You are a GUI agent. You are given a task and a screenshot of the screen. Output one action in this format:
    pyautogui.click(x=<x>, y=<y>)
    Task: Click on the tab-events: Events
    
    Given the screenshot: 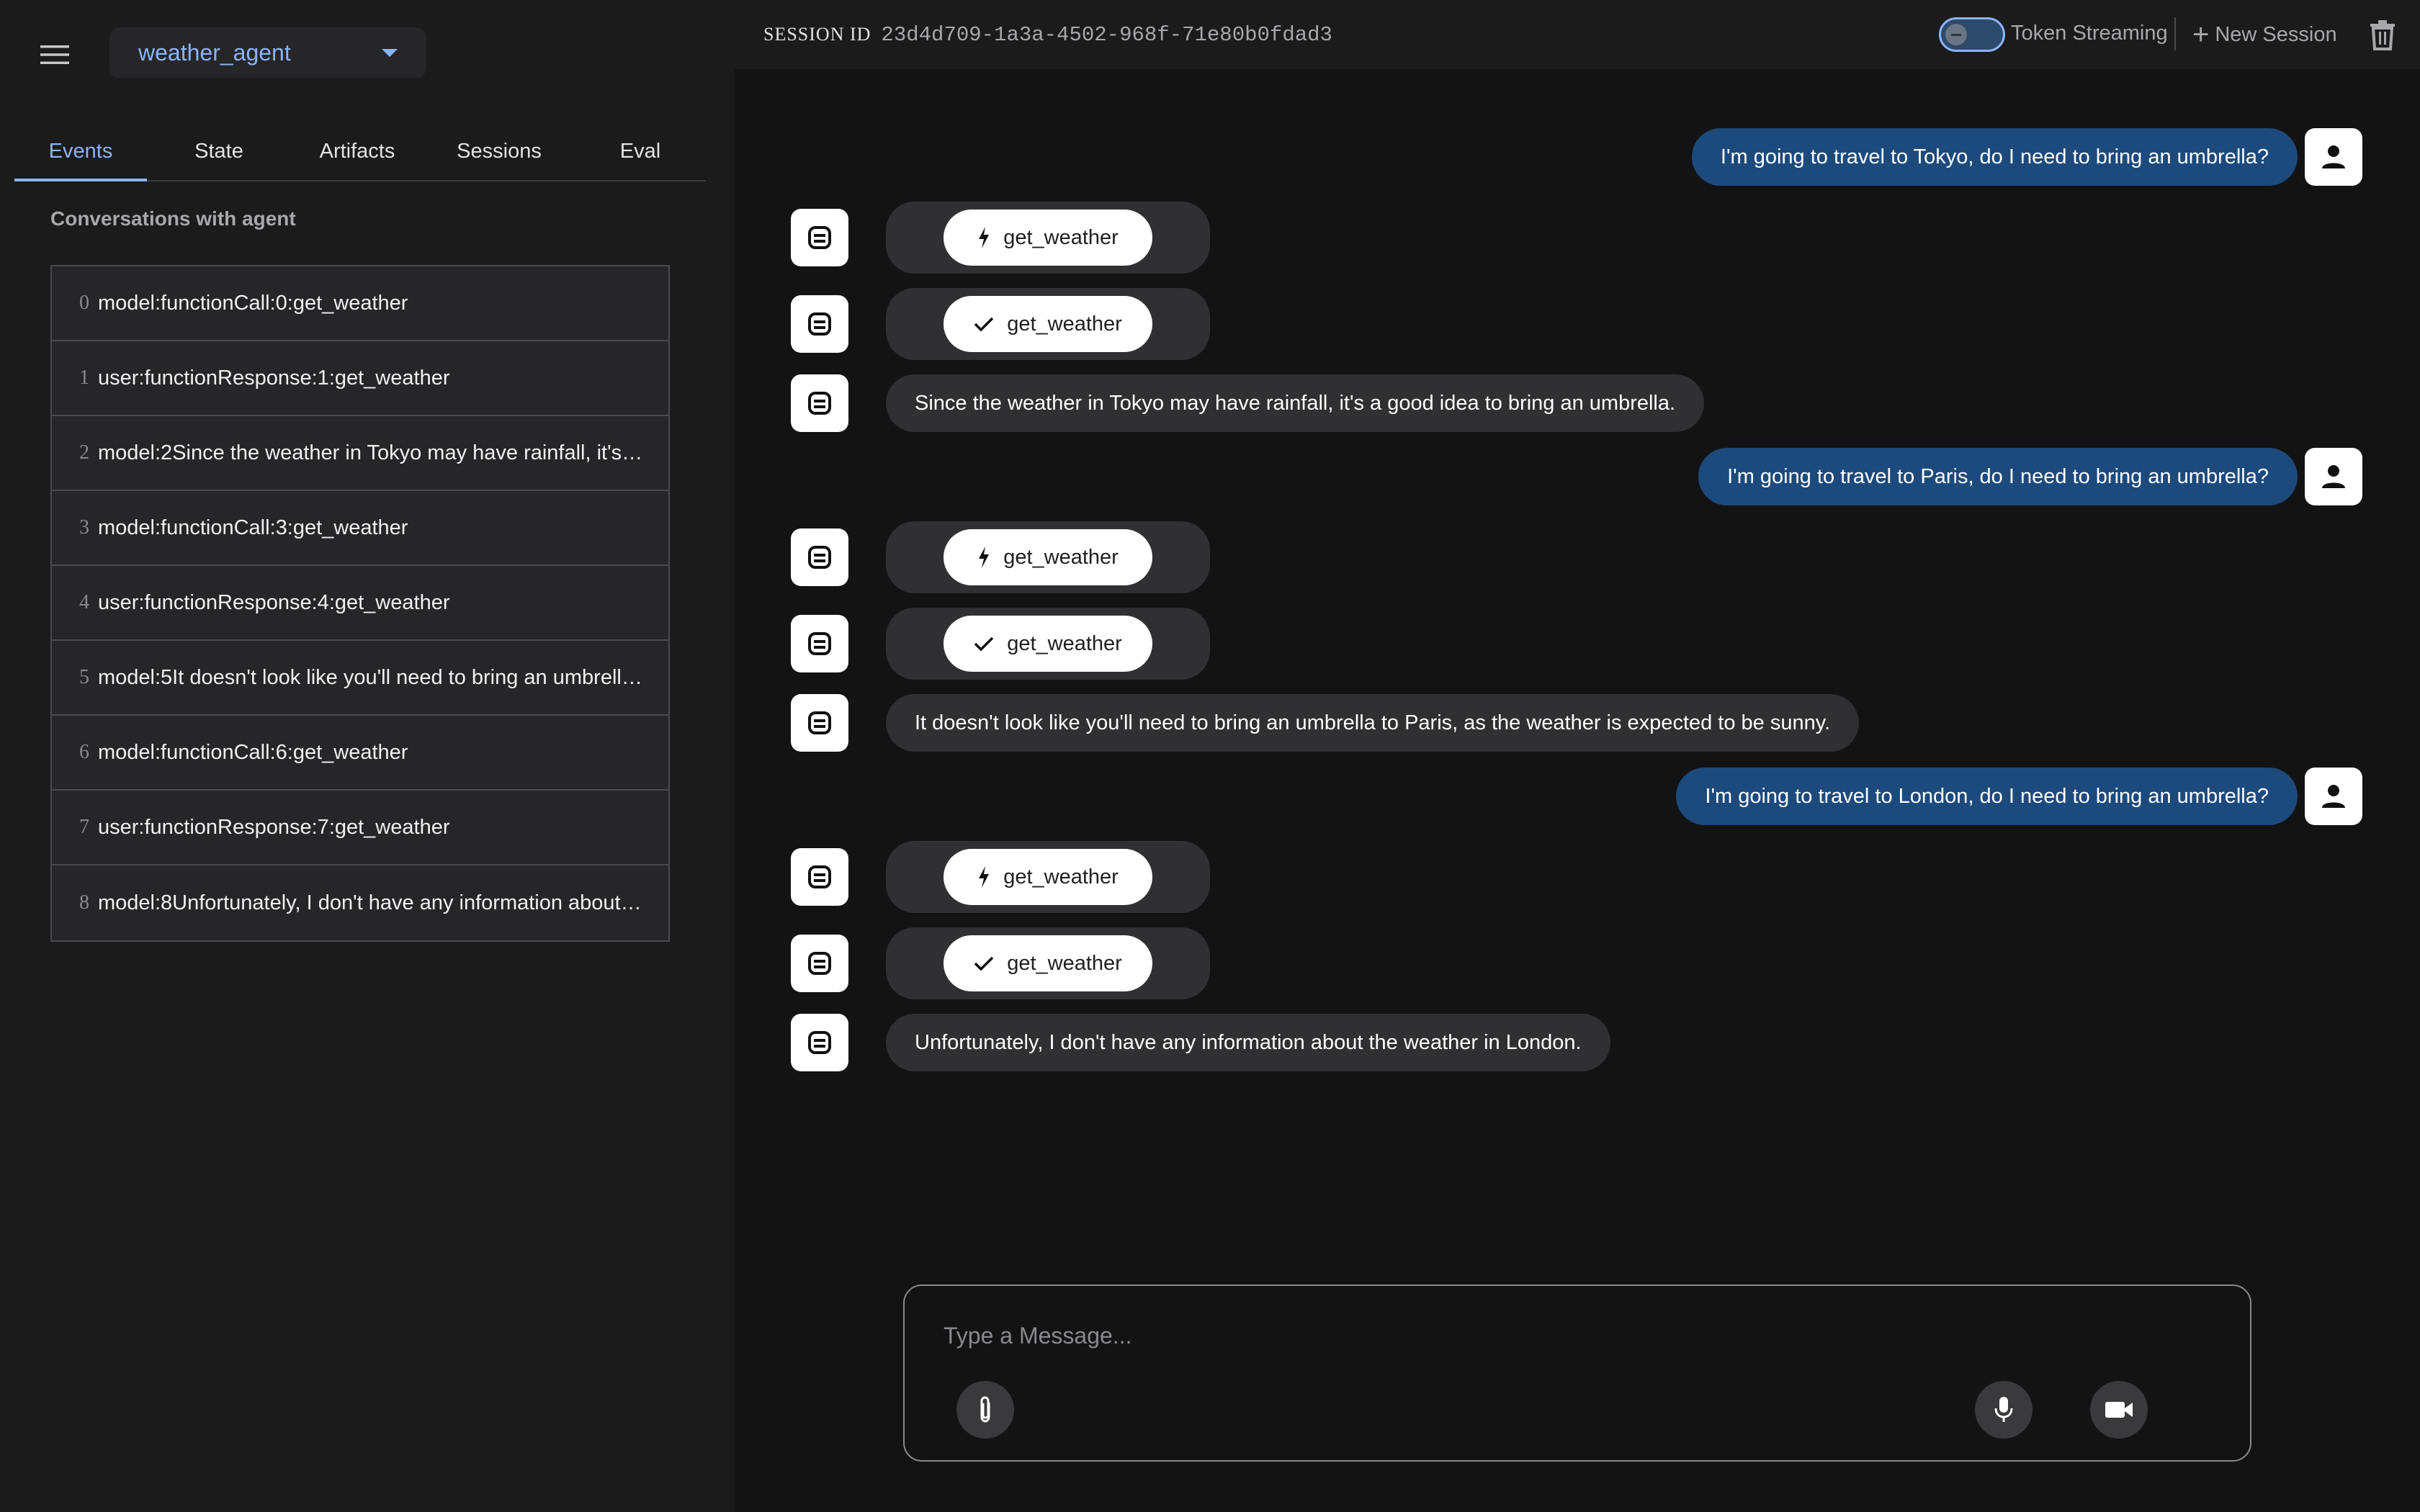 What is the action you would take?
    pyautogui.click(x=80, y=151)
    